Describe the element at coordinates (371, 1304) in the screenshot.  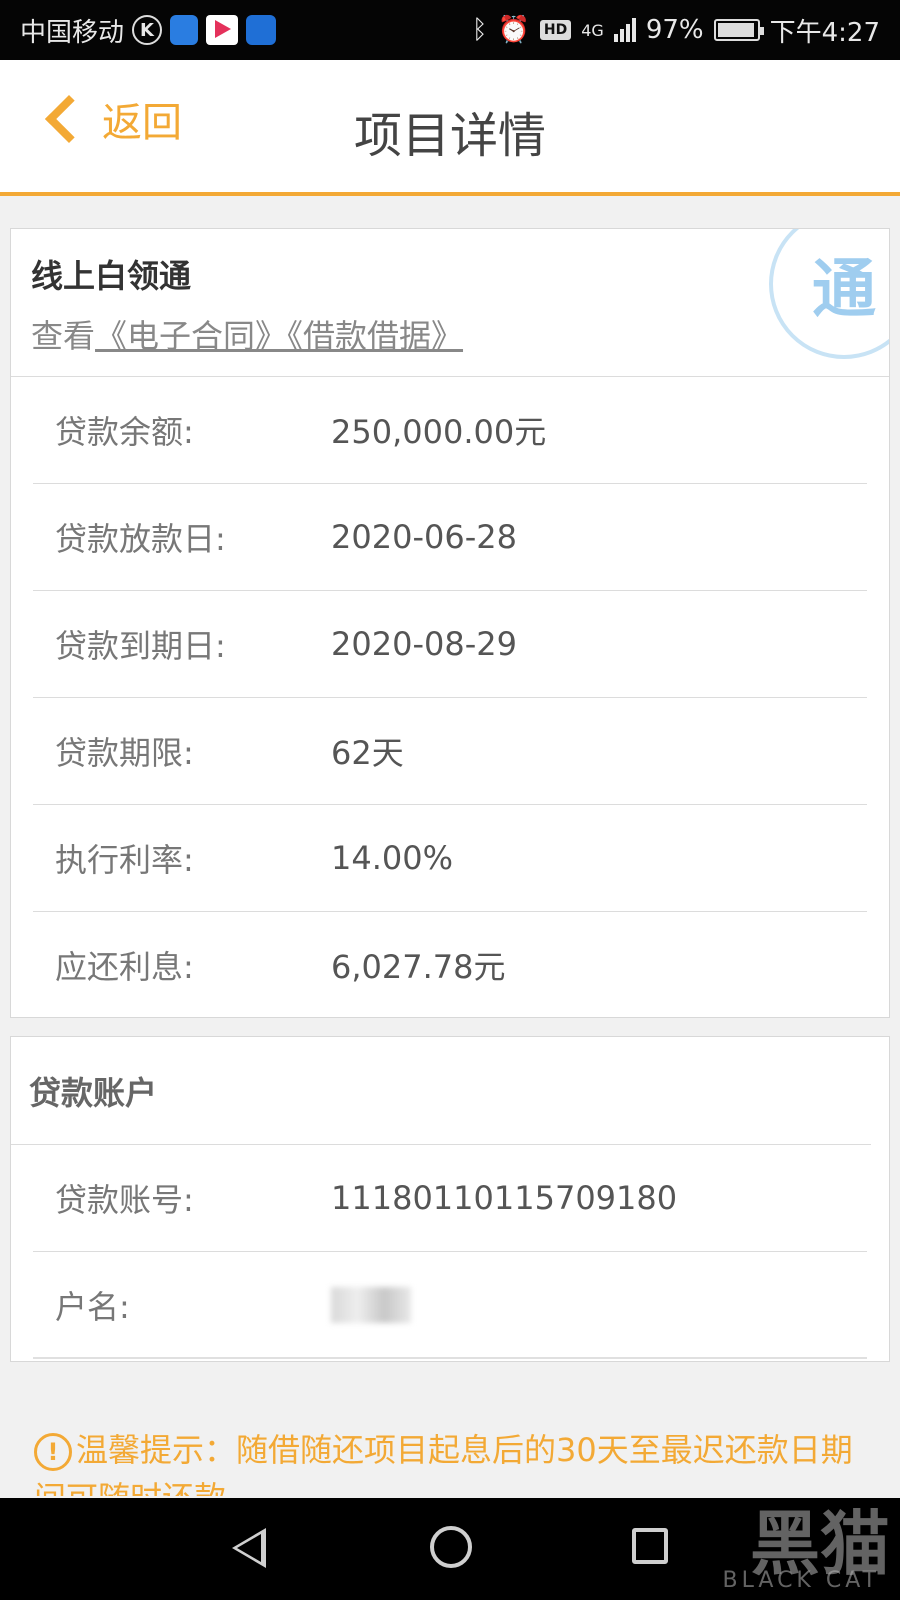
I see `blurred-account-name` at that location.